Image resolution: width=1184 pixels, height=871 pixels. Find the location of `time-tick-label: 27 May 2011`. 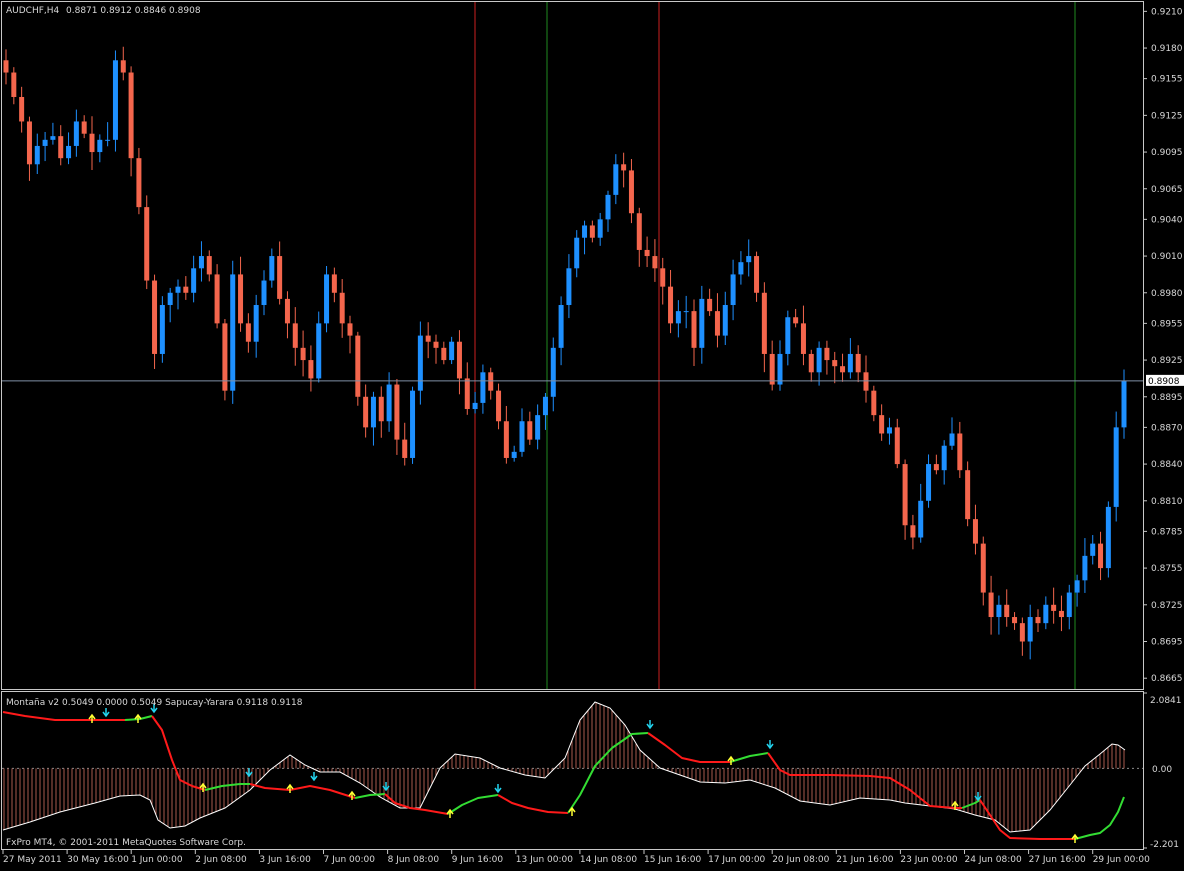

time-tick-label: 27 May 2011 is located at coordinates (32, 860).